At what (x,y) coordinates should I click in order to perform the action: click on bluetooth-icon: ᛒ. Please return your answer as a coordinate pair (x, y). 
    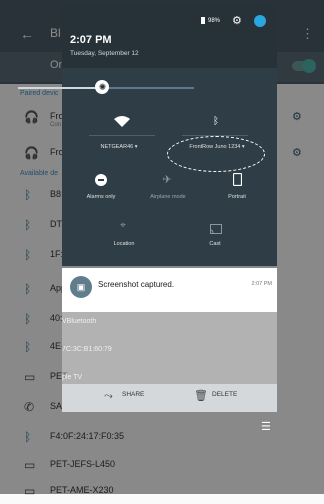
    Looking at the image, I should click on (216, 121).